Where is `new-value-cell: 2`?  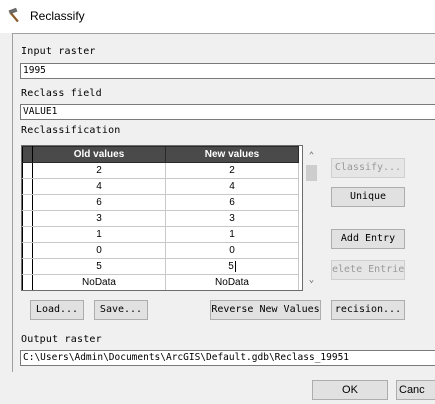
new-value-cell: 2 is located at coordinates (232, 170).